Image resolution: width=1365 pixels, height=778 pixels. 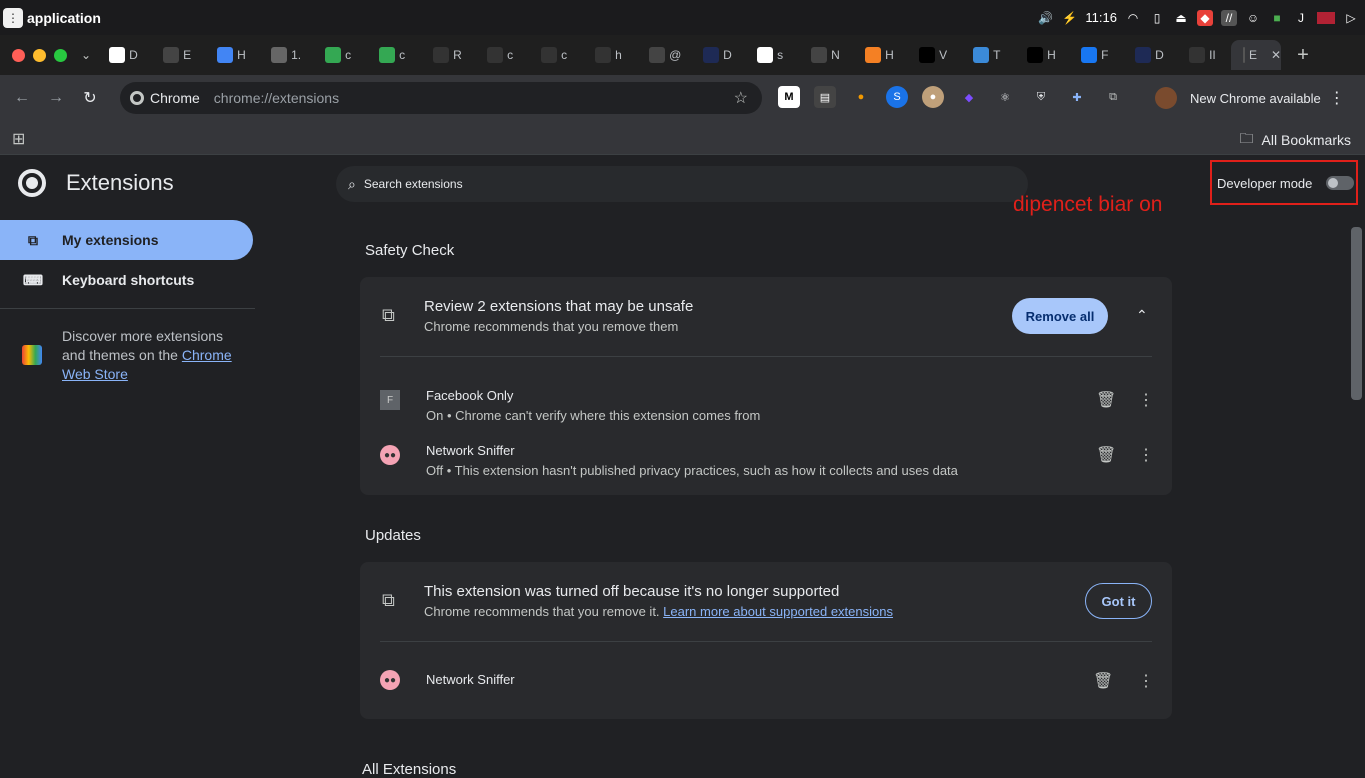 I want to click on blue-s-extension-icon: S, so click(x=897, y=97).